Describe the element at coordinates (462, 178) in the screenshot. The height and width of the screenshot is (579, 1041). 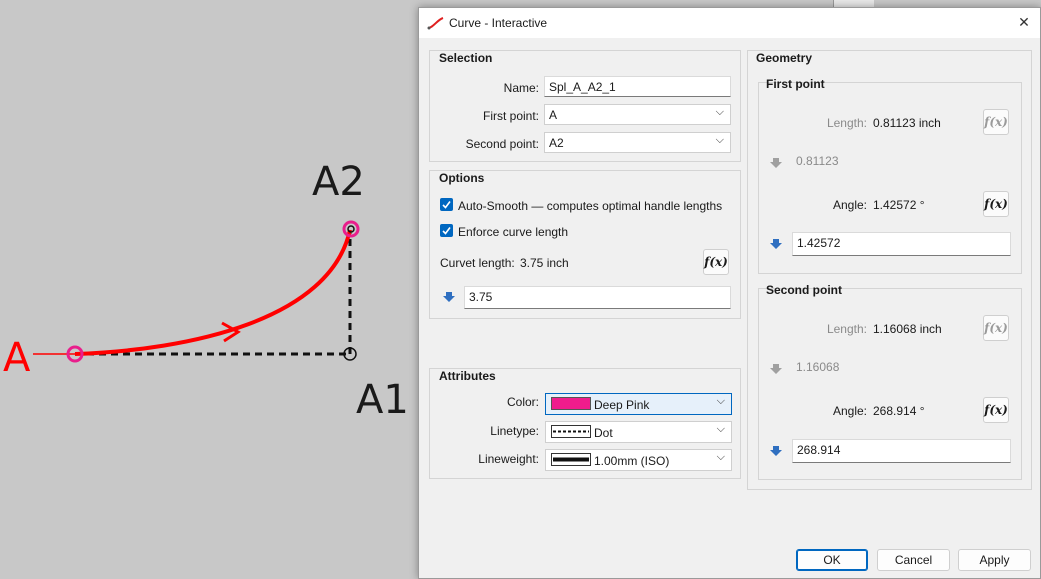
I see `options-title: Options` at that location.